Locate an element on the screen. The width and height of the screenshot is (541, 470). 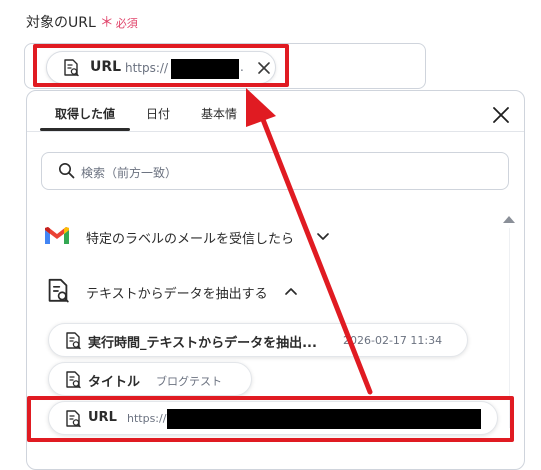
search-placeholder: 検索（前方一致） is located at coordinates (129, 173).